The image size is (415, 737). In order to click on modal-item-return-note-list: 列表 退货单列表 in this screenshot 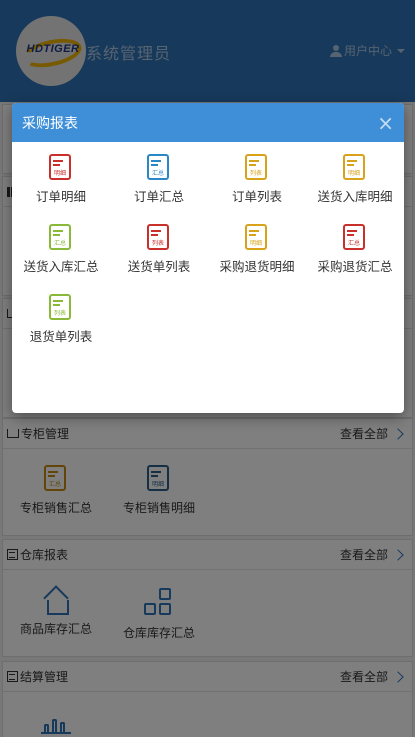, I will do `click(61, 329)`.